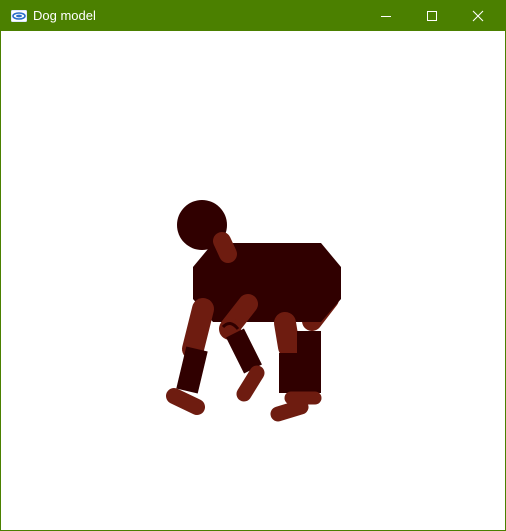 The height and width of the screenshot is (531, 506). Describe the element at coordinates (64, 15) in the screenshot. I see `window-title: Dog model` at that location.